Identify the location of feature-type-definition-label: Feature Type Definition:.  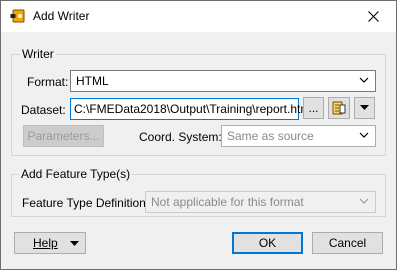
(86, 203).